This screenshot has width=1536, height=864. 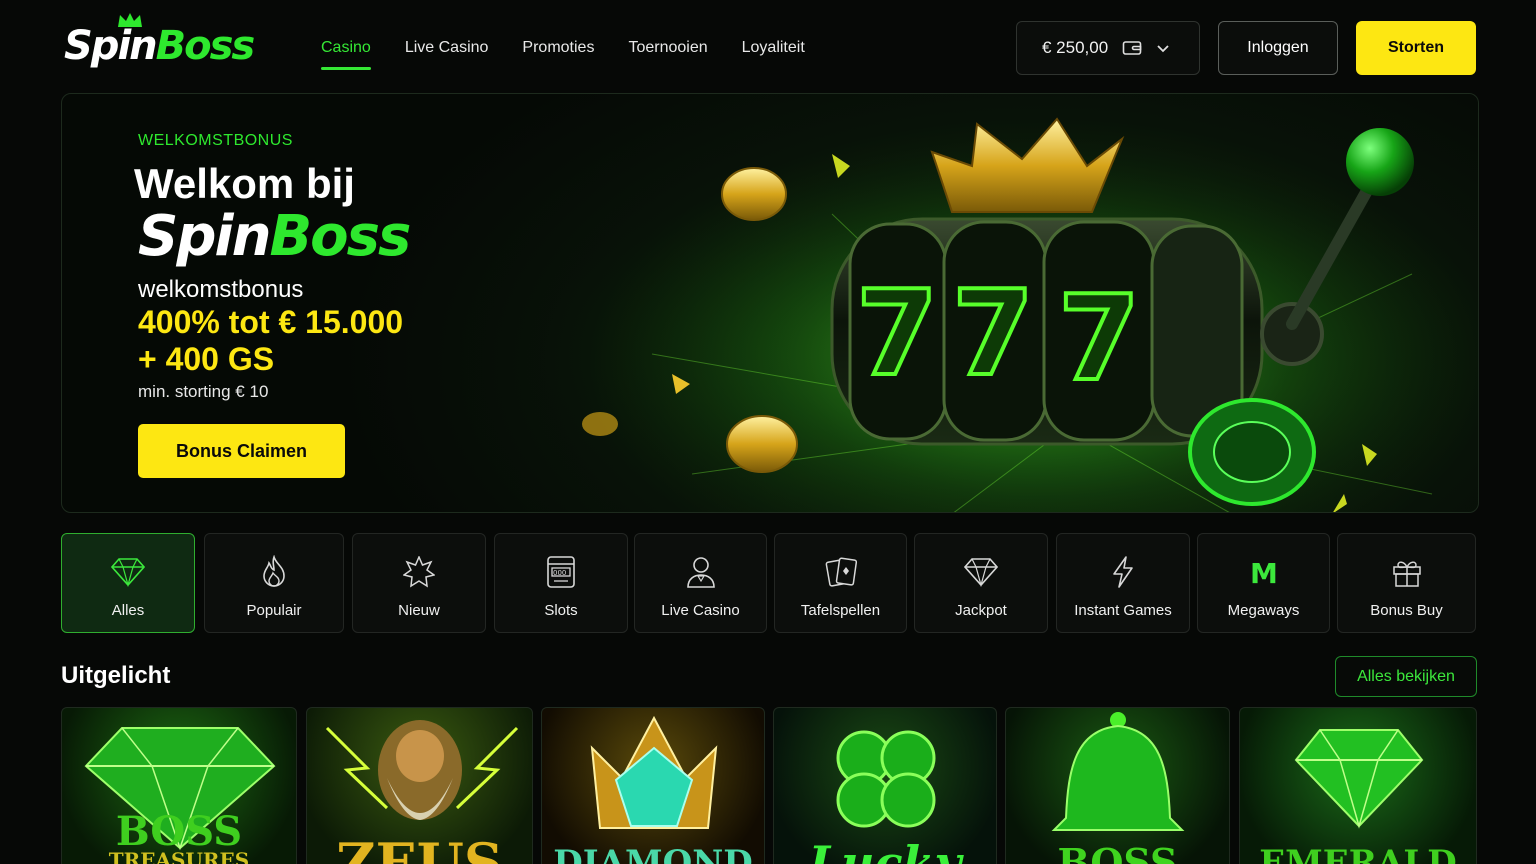 I want to click on slot-machine-icon: 000, so click(x=561, y=572).